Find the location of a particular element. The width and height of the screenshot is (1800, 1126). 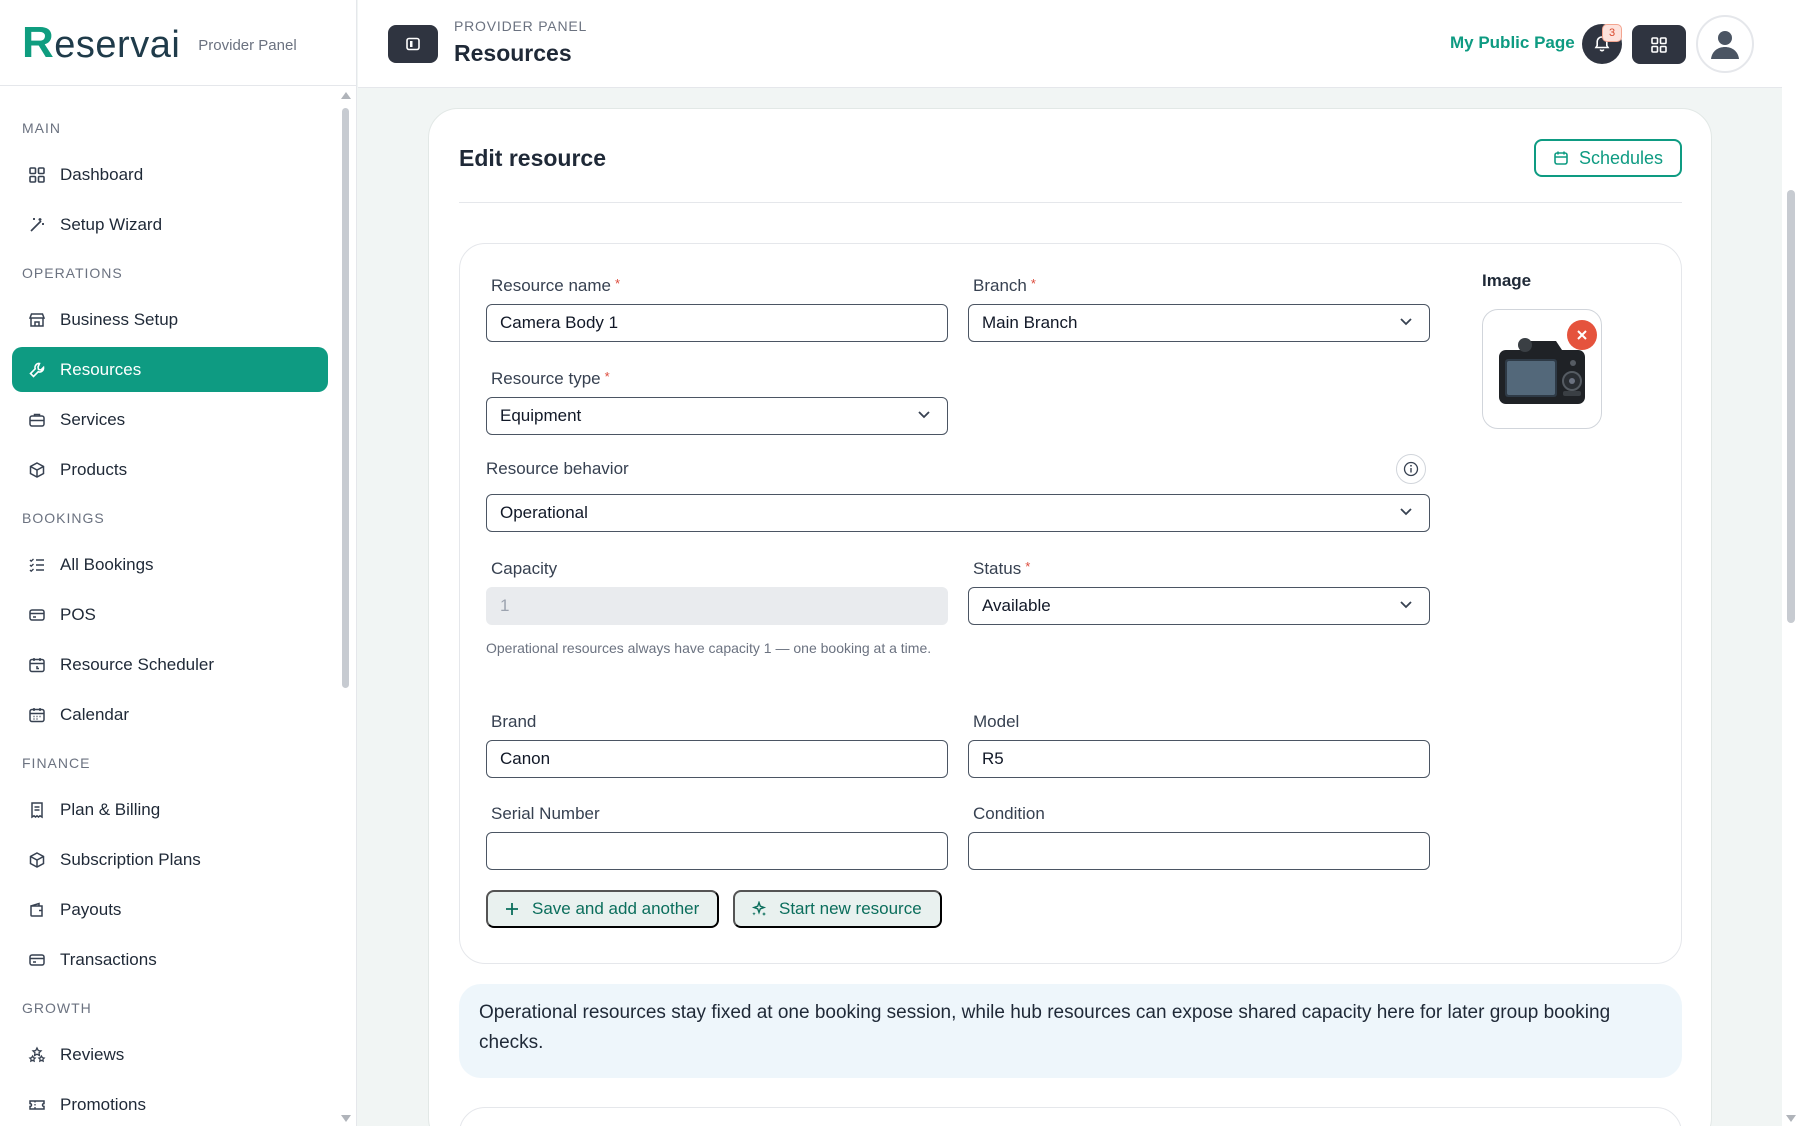

sidebar-item-payouts: Payouts is located at coordinates (170, 909).